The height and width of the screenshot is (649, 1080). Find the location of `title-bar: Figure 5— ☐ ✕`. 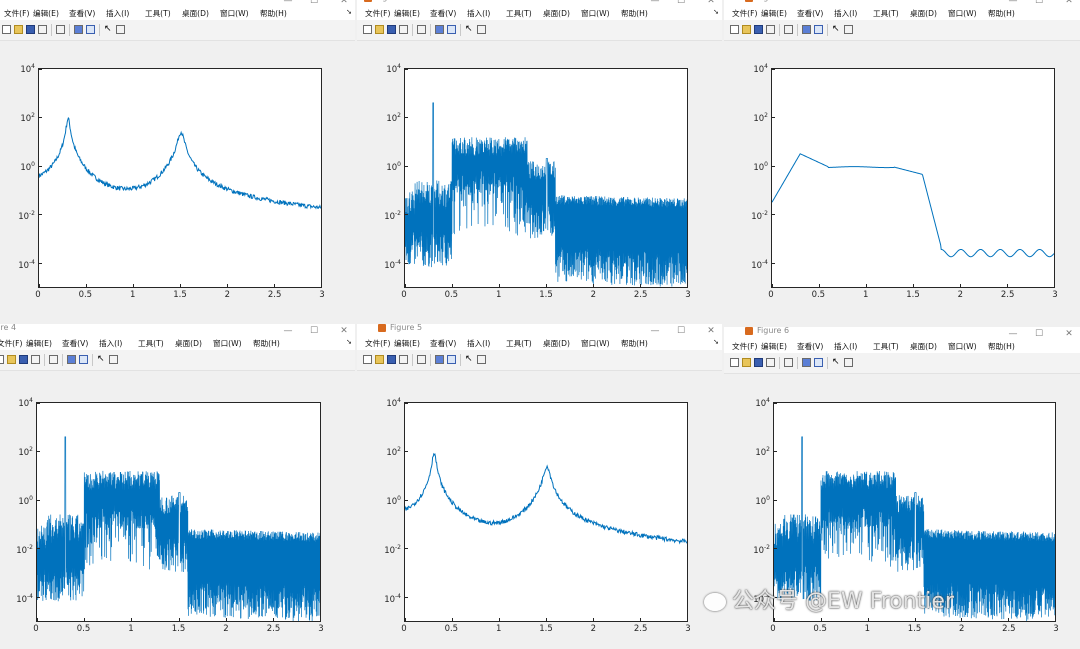

title-bar: Figure 5— ☐ ✕ is located at coordinates (539, 330).